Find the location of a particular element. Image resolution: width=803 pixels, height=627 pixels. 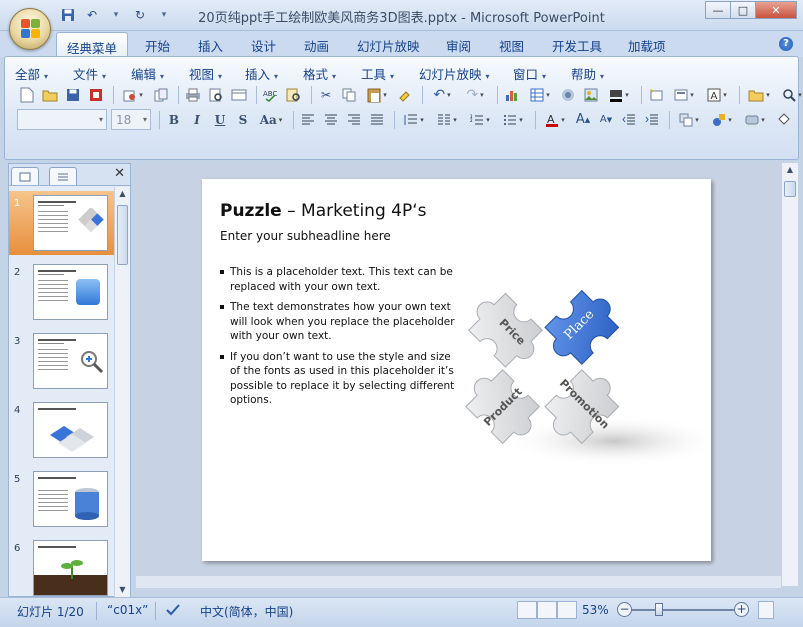

change-case-dropdown-icon: Aa ▾ is located at coordinates (271, 120).